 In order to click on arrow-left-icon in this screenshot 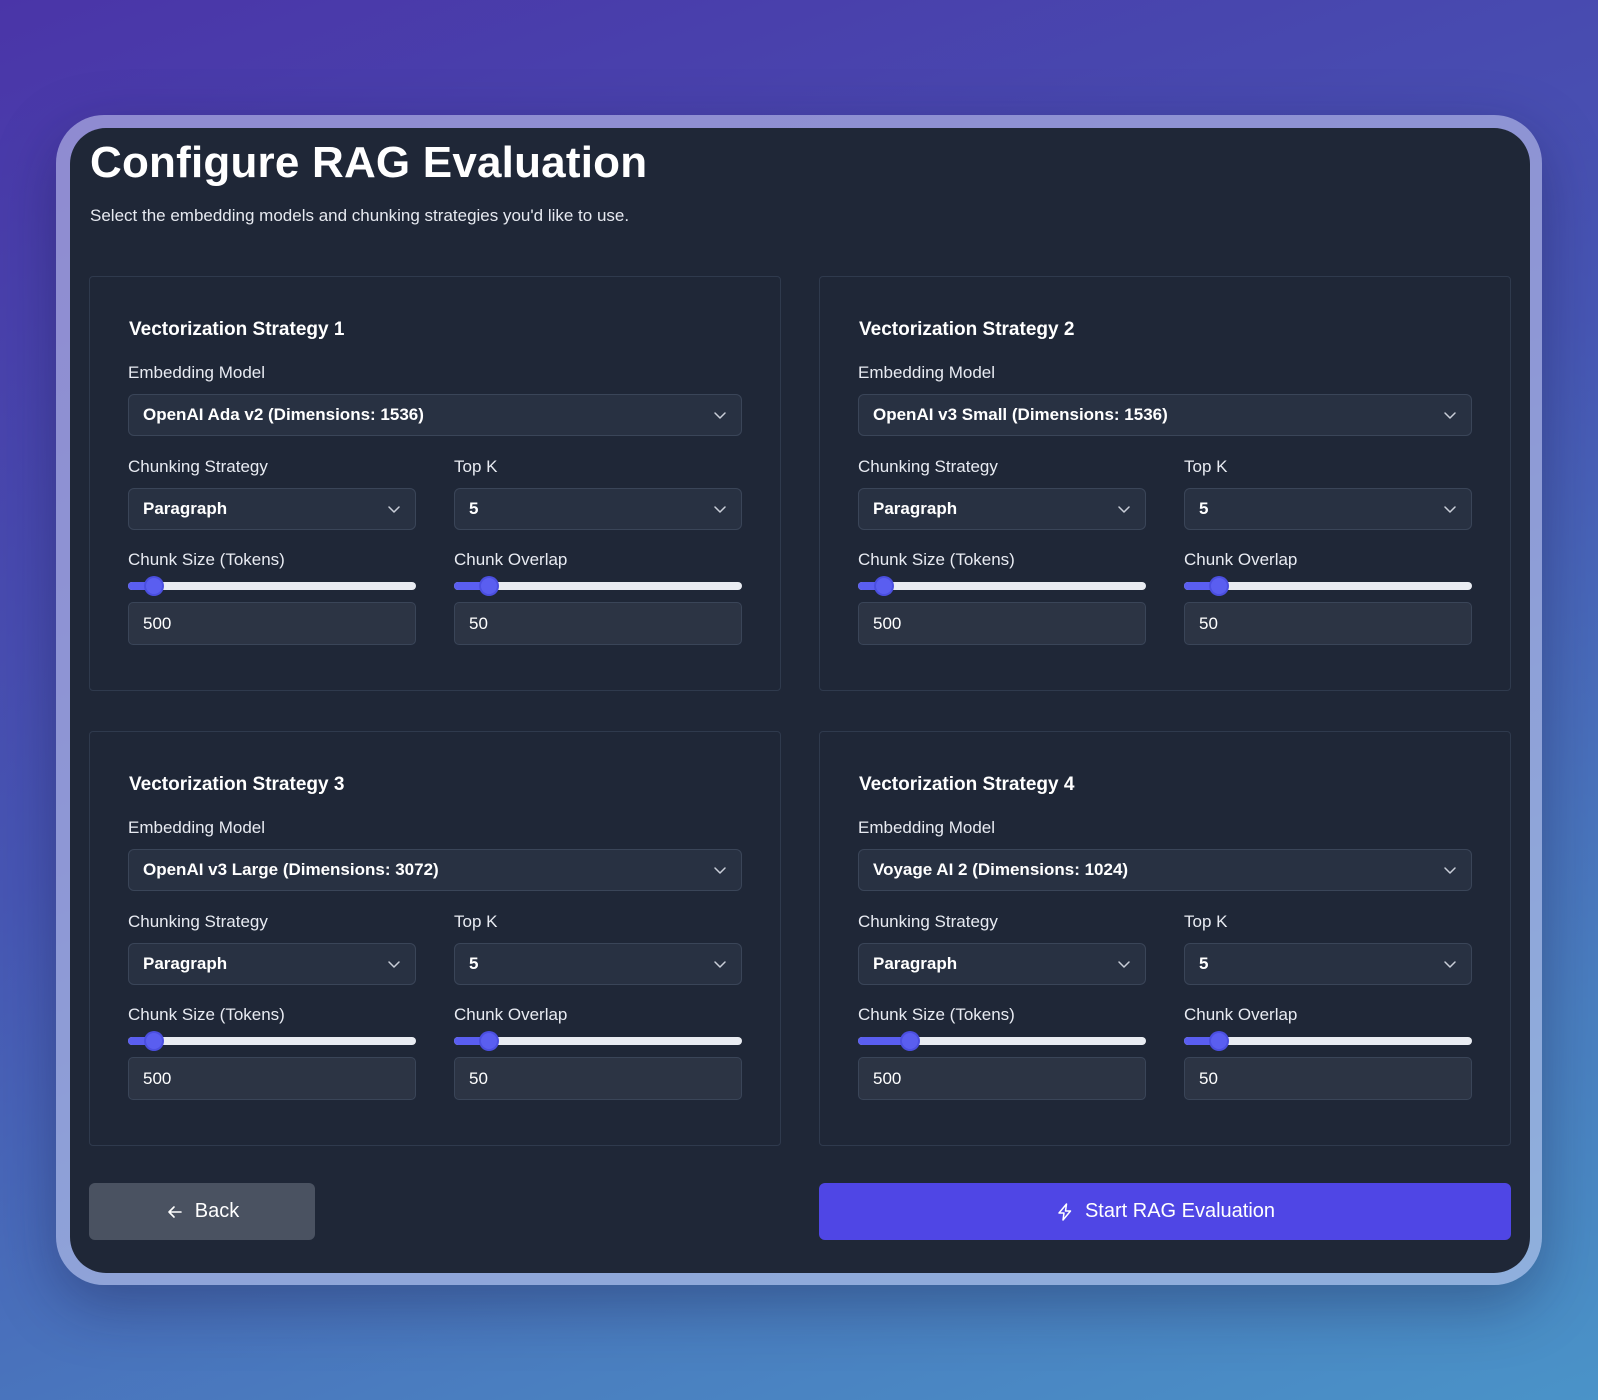, I will do `click(174, 1211)`.